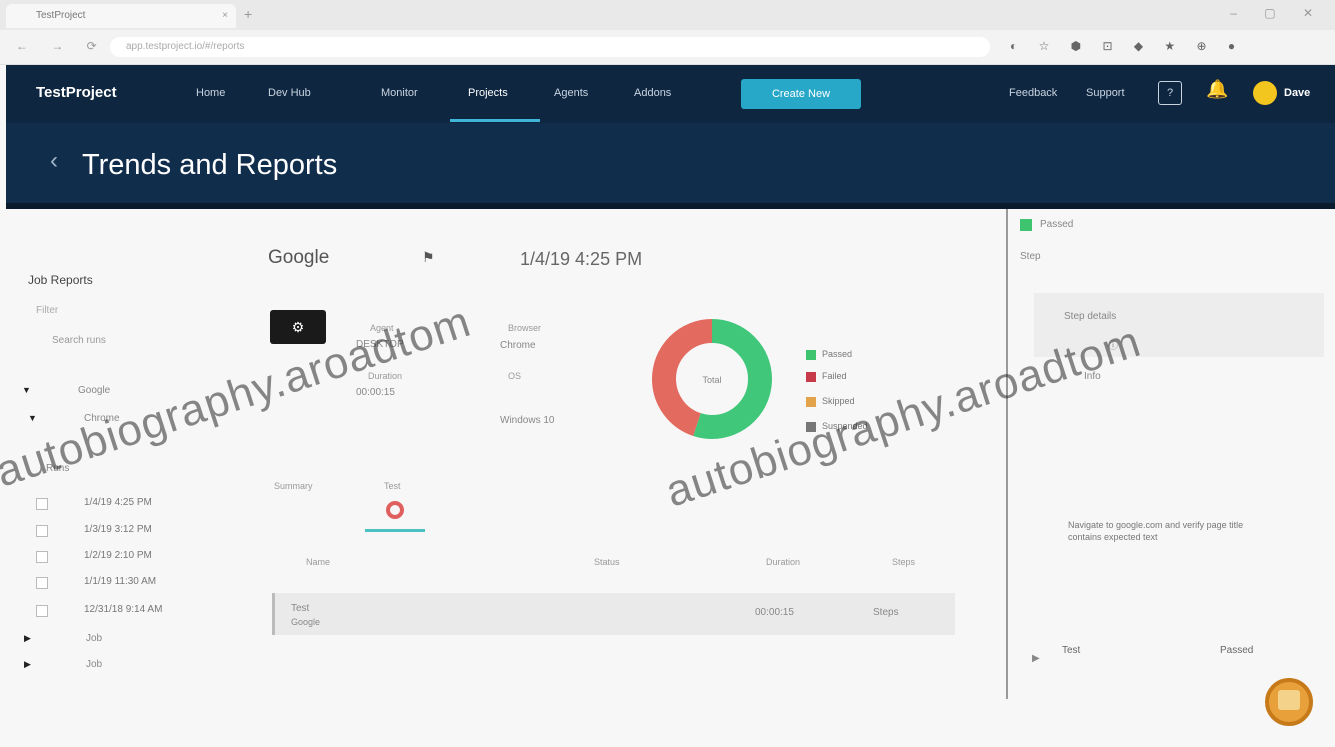 The image size is (1335, 747). What do you see at coordinates (1127, 46) in the screenshot?
I see `extension-icons: ◐ ☆ ⬢ ⊡ ◆ ★ ⊕ ●` at bounding box center [1127, 46].